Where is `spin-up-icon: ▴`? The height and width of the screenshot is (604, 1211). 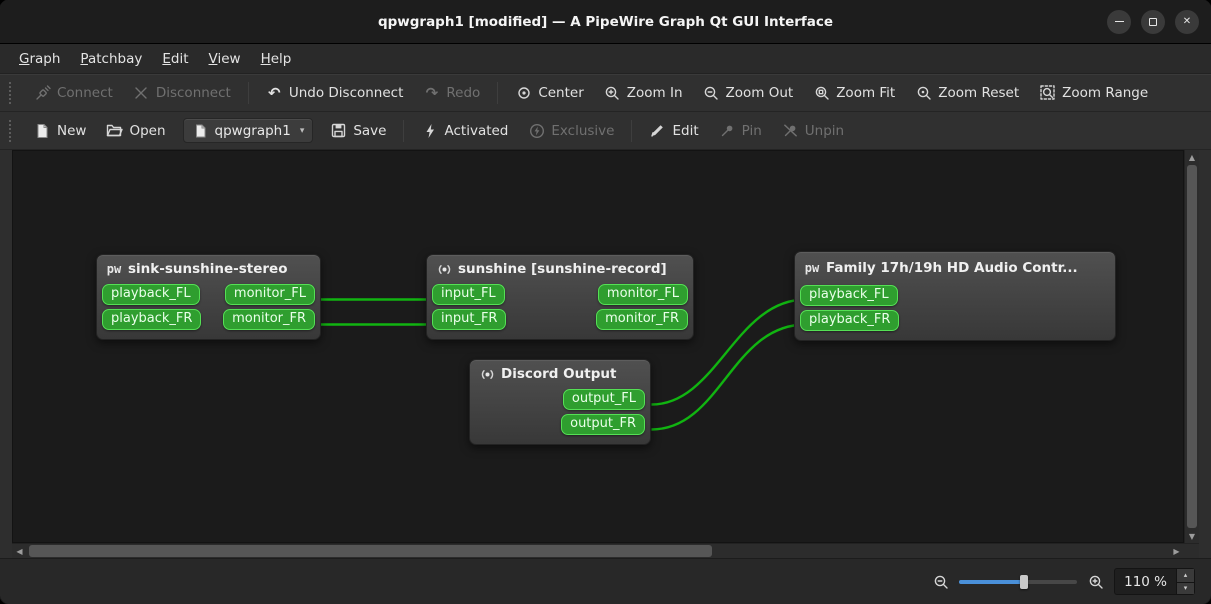
spin-up-icon: ▴ is located at coordinates (1185, 575).